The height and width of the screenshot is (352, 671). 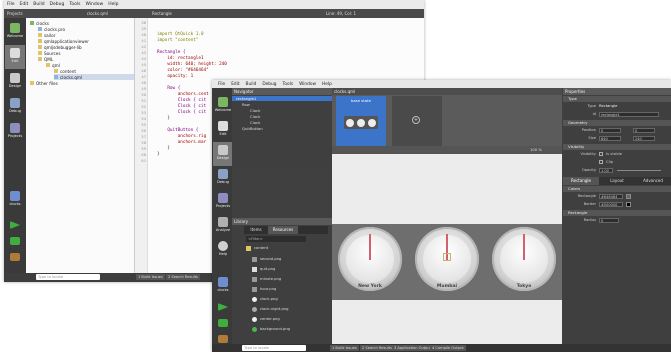 What do you see at coordinates (284, 98) in the screenshot?
I see `navigator-item-rectangle1: rectangle1` at bounding box center [284, 98].